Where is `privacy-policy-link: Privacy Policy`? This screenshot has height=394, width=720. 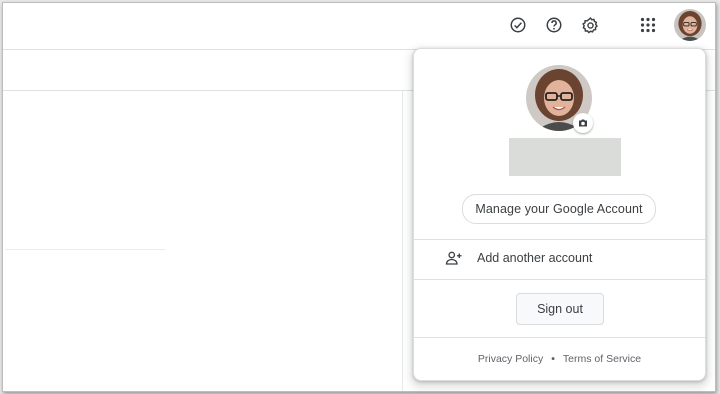 privacy-policy-link: Privacy Policy is located at coordinates (510, 359).